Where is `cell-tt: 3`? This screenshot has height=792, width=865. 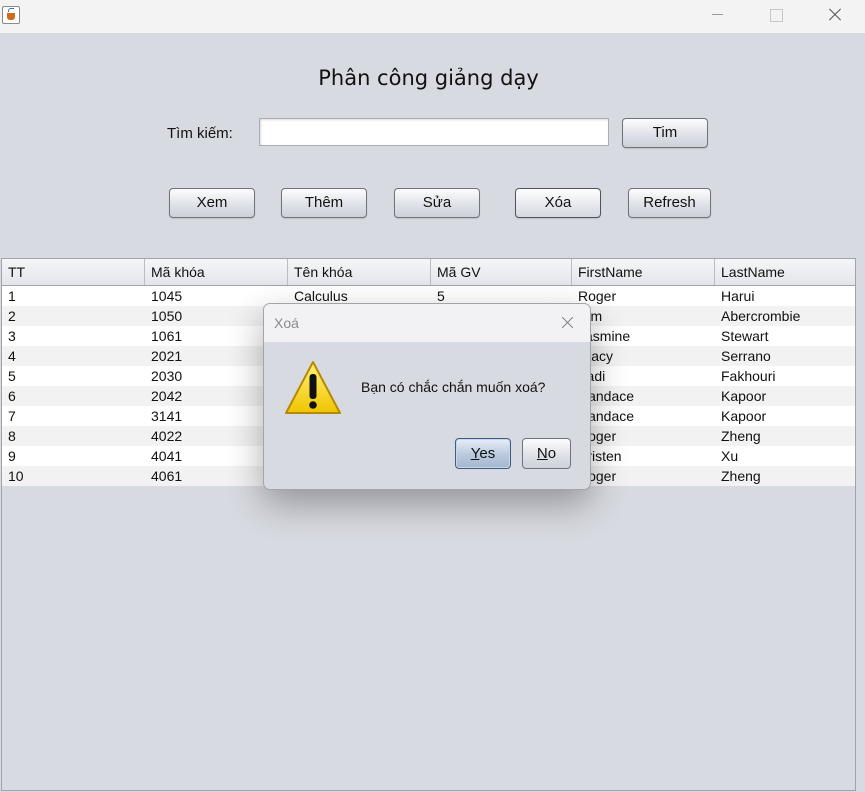 cell-tt: 3 is located at coordinates (12, 336).